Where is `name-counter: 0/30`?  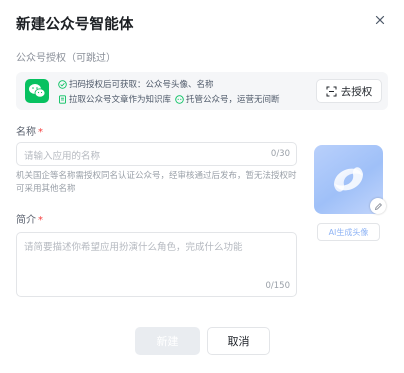
name-counter: 0/30 is located at coordinates (280, 154).